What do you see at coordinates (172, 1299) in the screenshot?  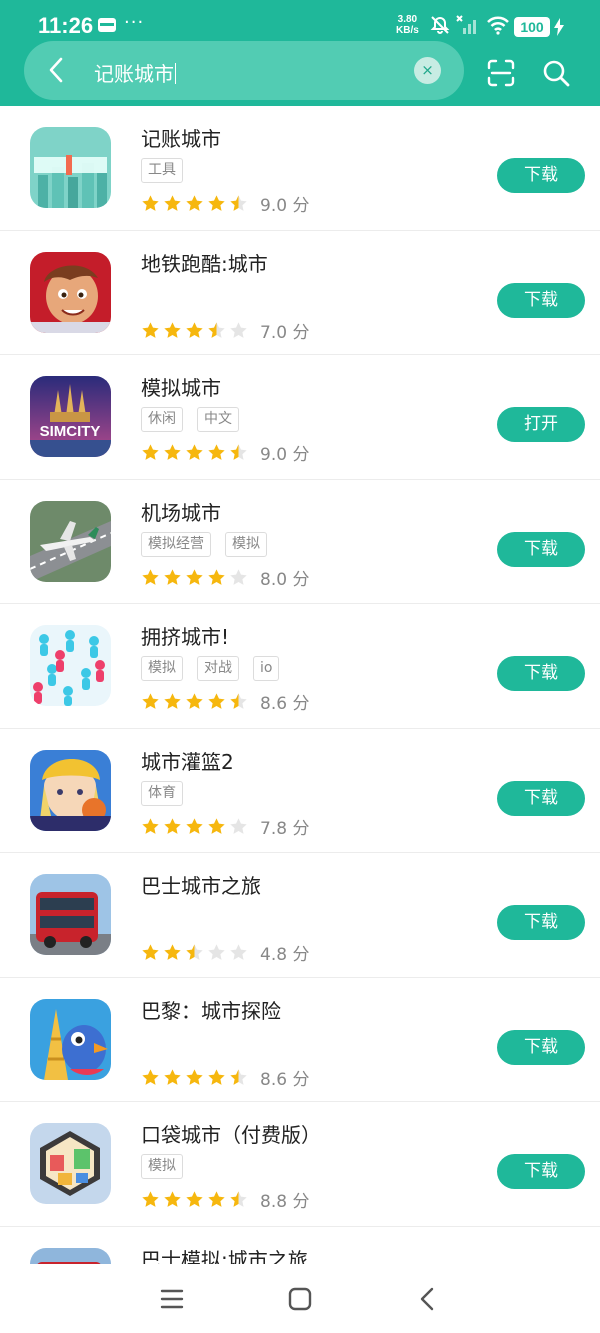 I see `menu-icon` at bounding box center [172, 1299].